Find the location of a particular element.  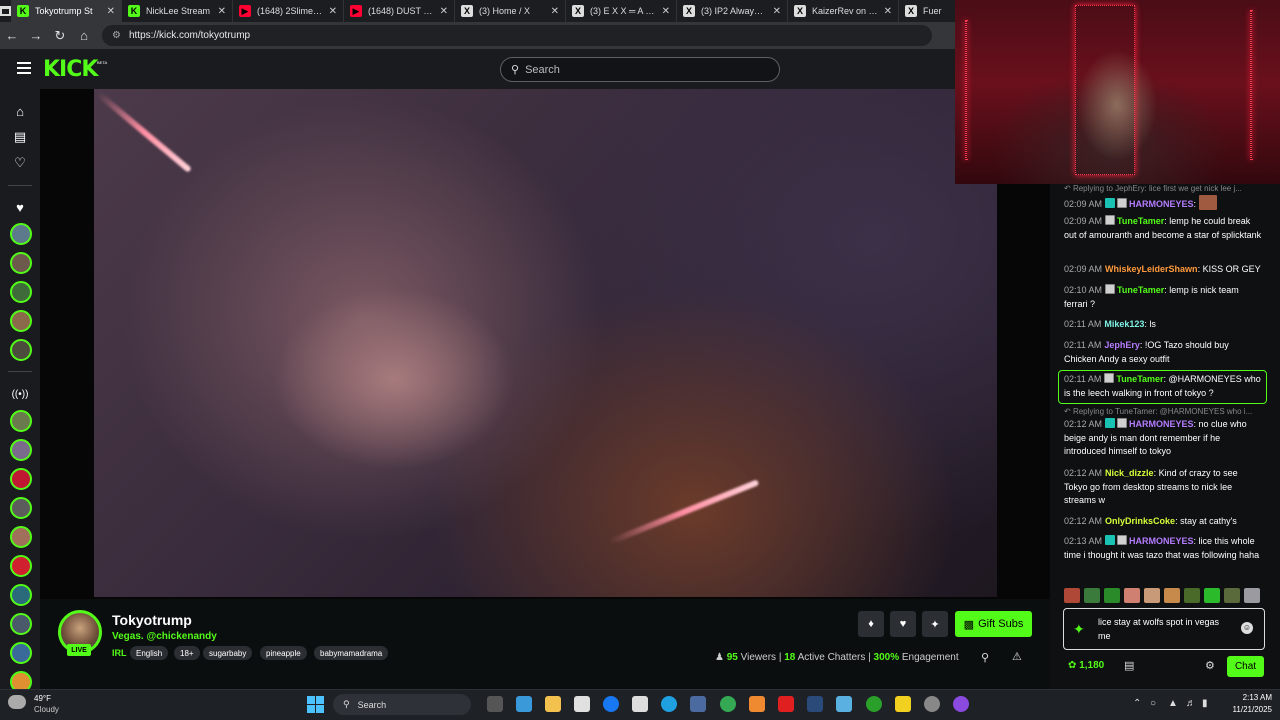

wifi-icon: ▲ is located at coordinates (1173, 703).